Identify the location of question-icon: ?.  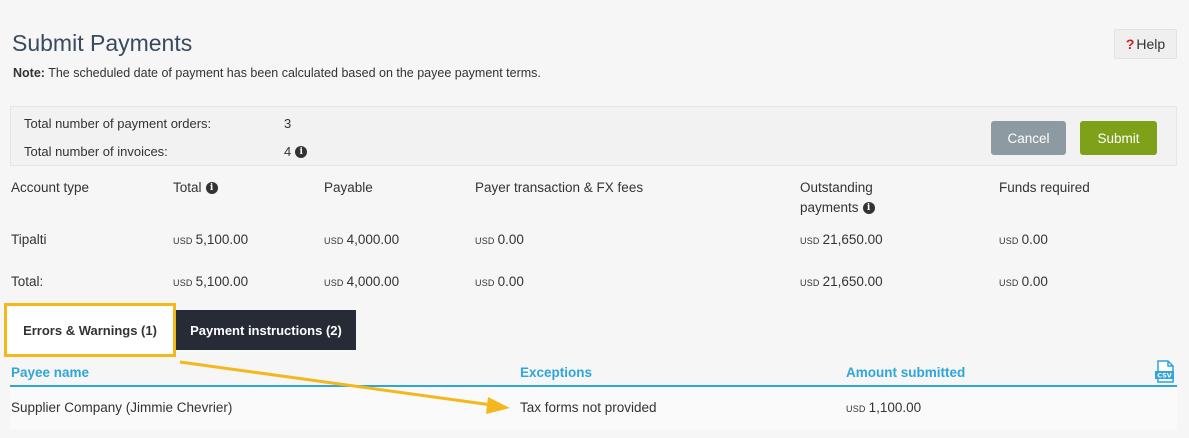
(1130, 44).